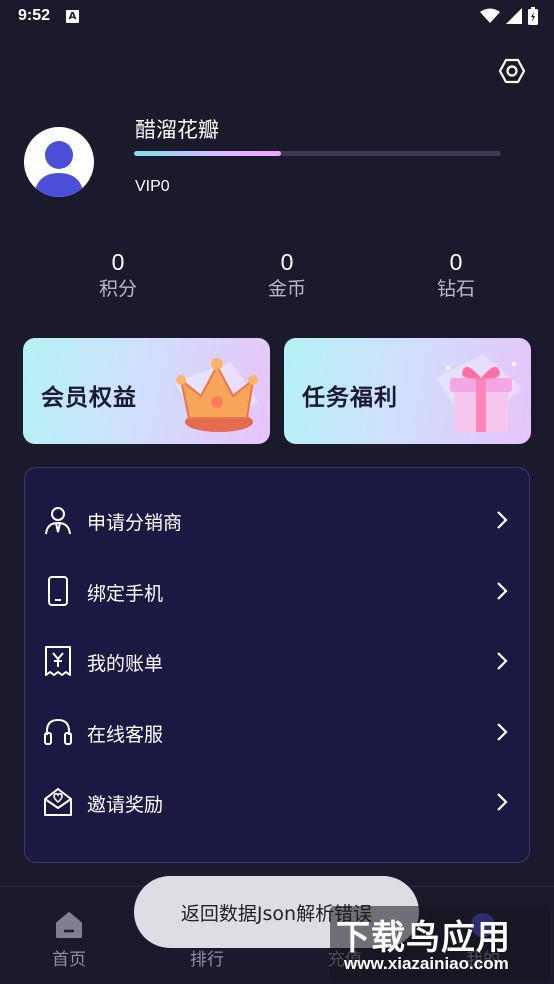  I want to click on task-rewards-title: 任务福利, so click(350, 398).